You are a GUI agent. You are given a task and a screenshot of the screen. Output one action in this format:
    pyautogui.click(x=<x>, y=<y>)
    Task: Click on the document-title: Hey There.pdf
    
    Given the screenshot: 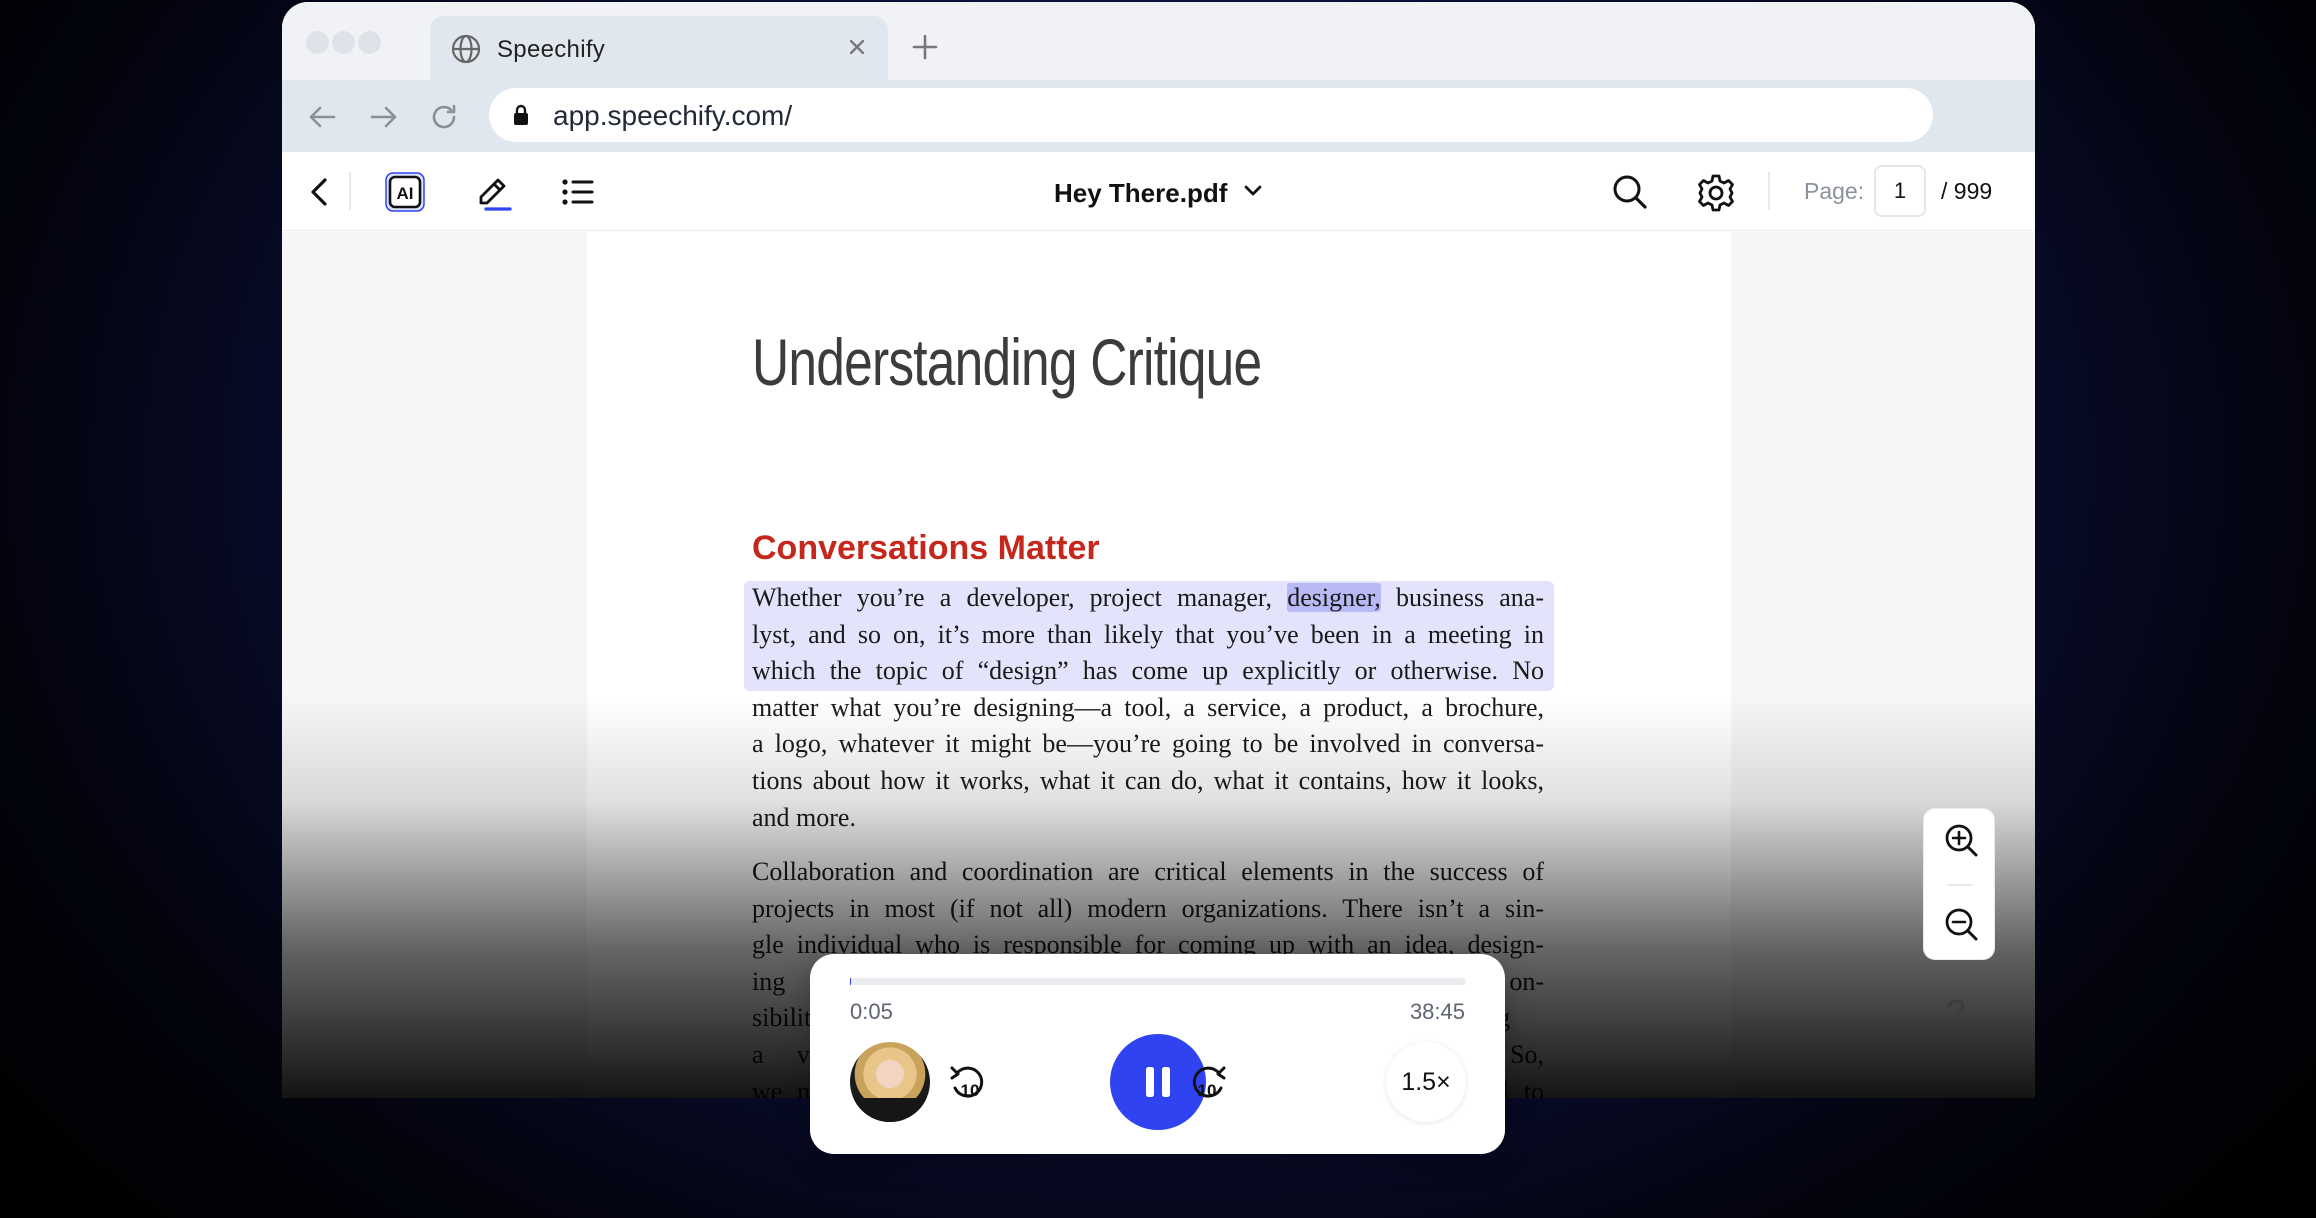 What is the action you would take?
    pyautogui.click(x=1141, y=193)
    